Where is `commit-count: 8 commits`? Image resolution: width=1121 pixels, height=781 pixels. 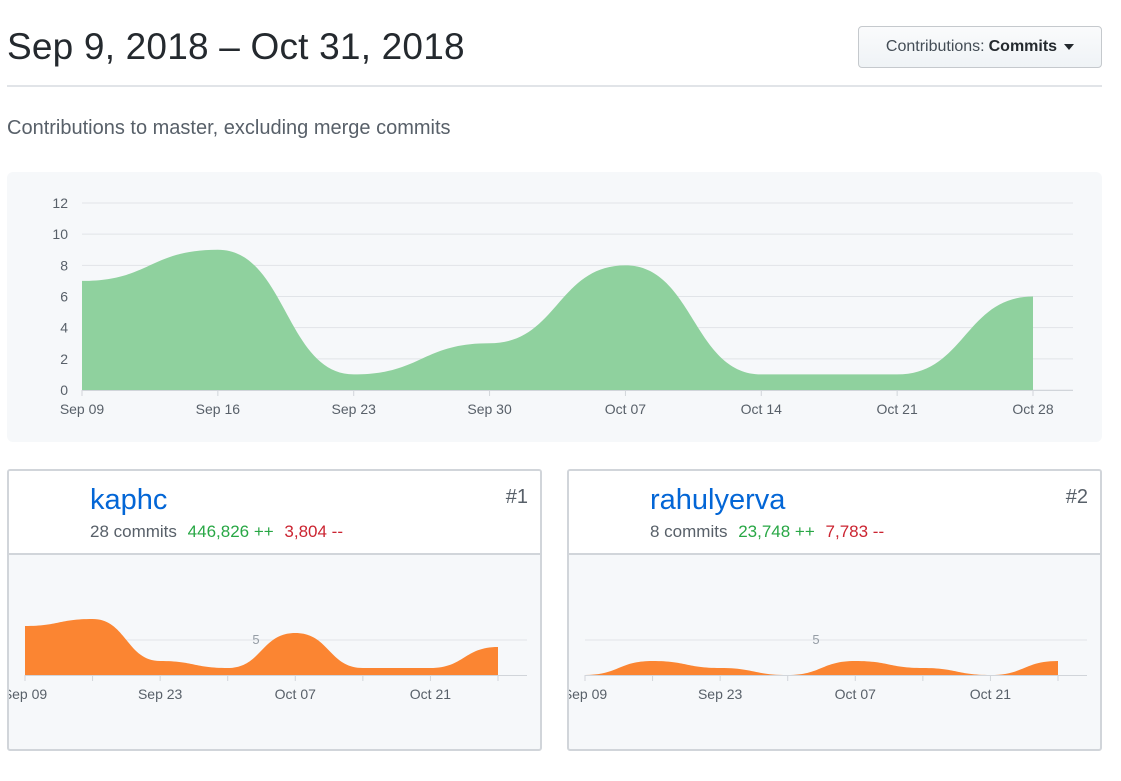
commit-count: 8 commits is located at coordinates (689, 531).